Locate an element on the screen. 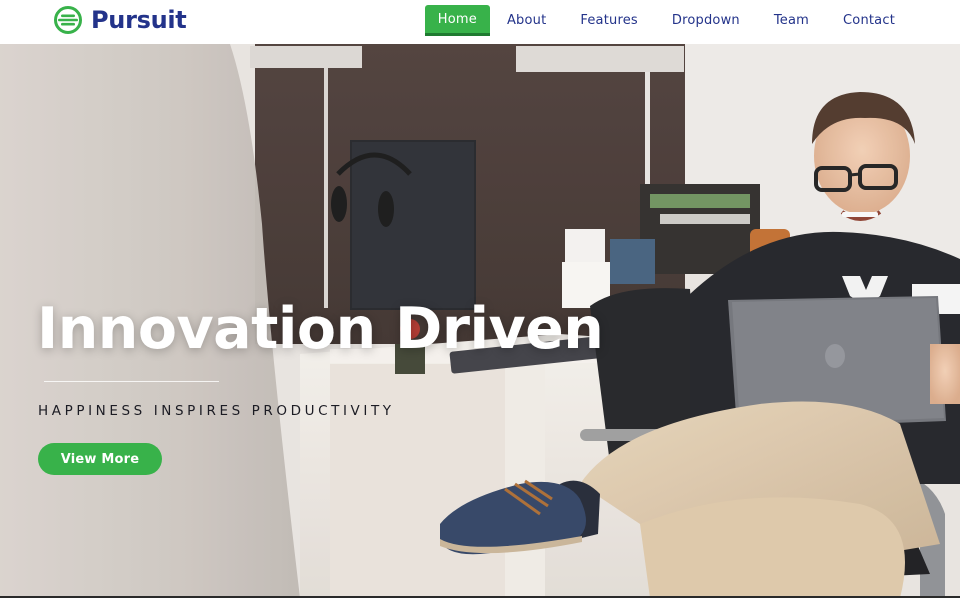 The width and height of the screenshot is (960, 600). hero-title: Innovation Driven is located at coordinates (320, 329).